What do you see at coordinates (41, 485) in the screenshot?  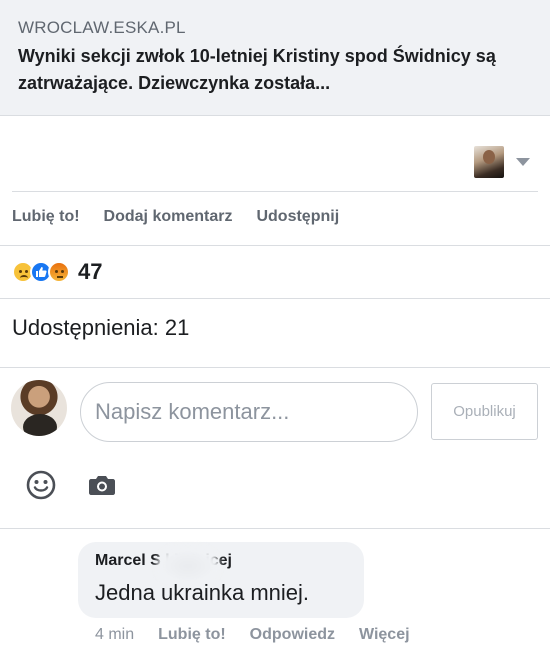 I see `emoji-icon` at bounding box center [41, 485].